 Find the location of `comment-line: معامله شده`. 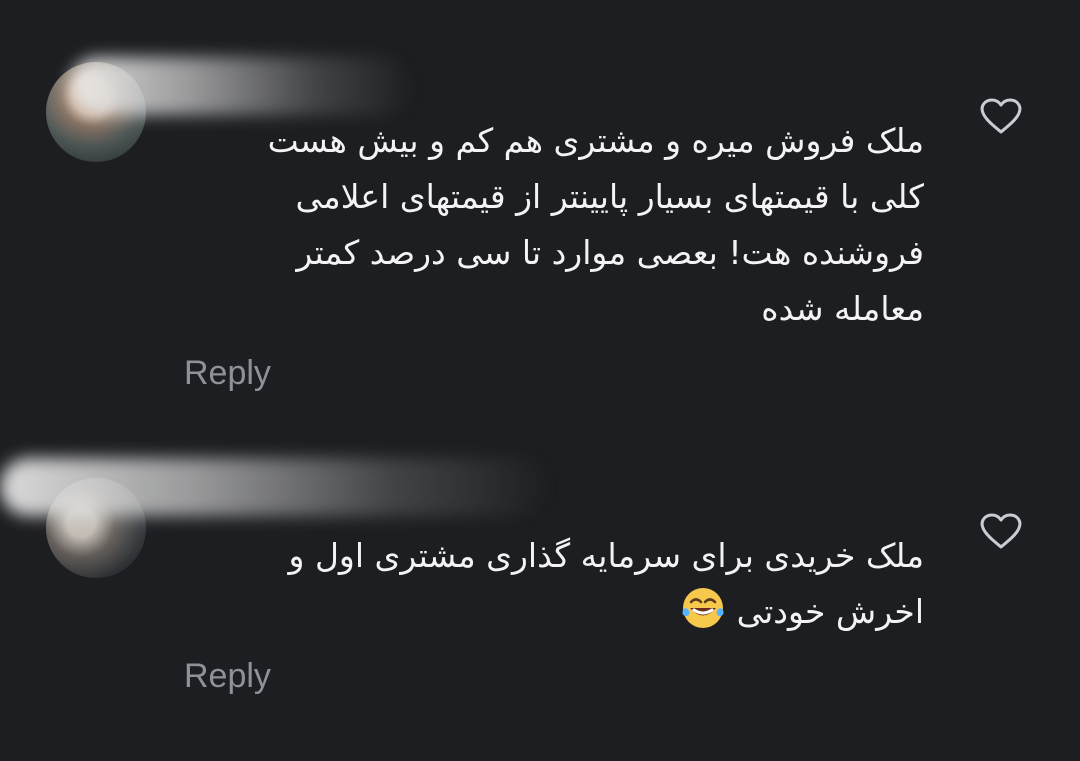

comment-line: معامله شده is located at coordinates (842, 308).